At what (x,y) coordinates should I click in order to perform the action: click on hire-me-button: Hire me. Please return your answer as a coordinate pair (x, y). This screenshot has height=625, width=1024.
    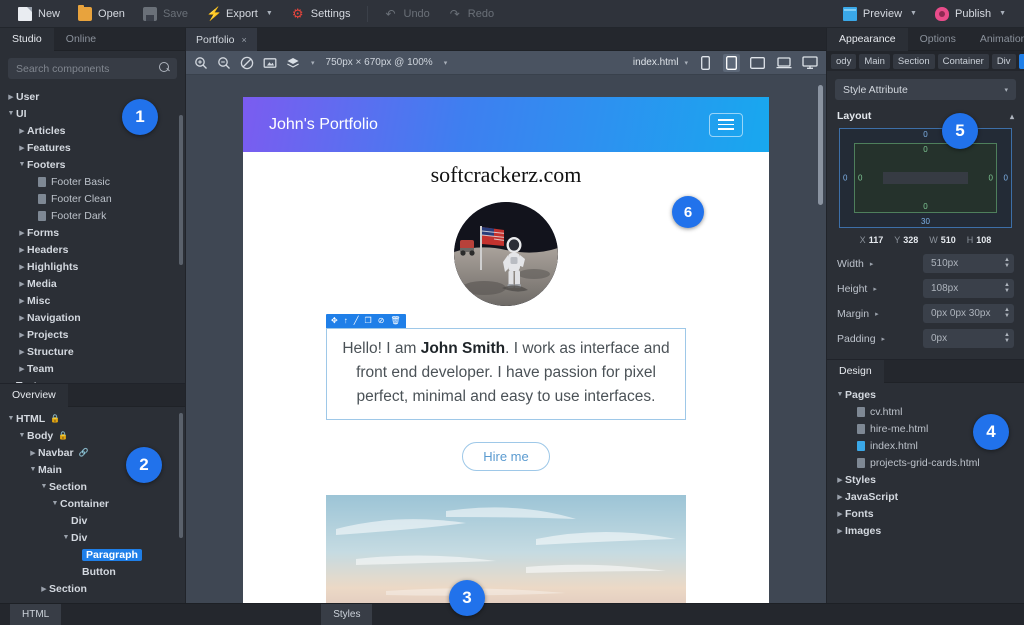
    Looking at the image, I should click on (506, 457).